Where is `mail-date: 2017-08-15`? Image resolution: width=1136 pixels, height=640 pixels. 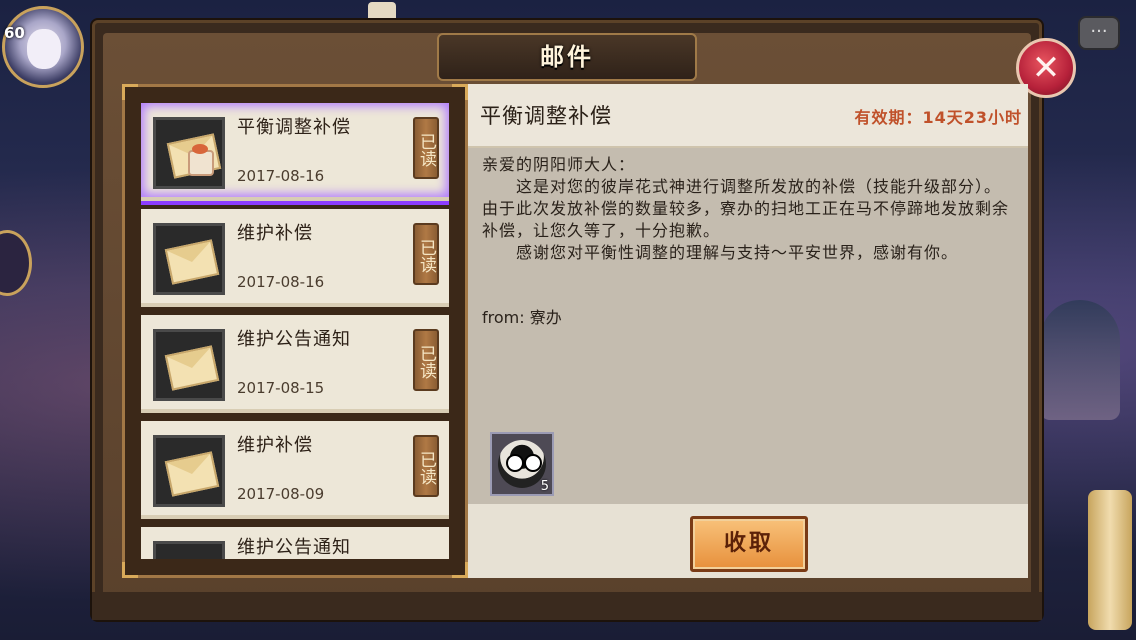 mail-date: 2017-08-15 is located at coordinates (281, 388).